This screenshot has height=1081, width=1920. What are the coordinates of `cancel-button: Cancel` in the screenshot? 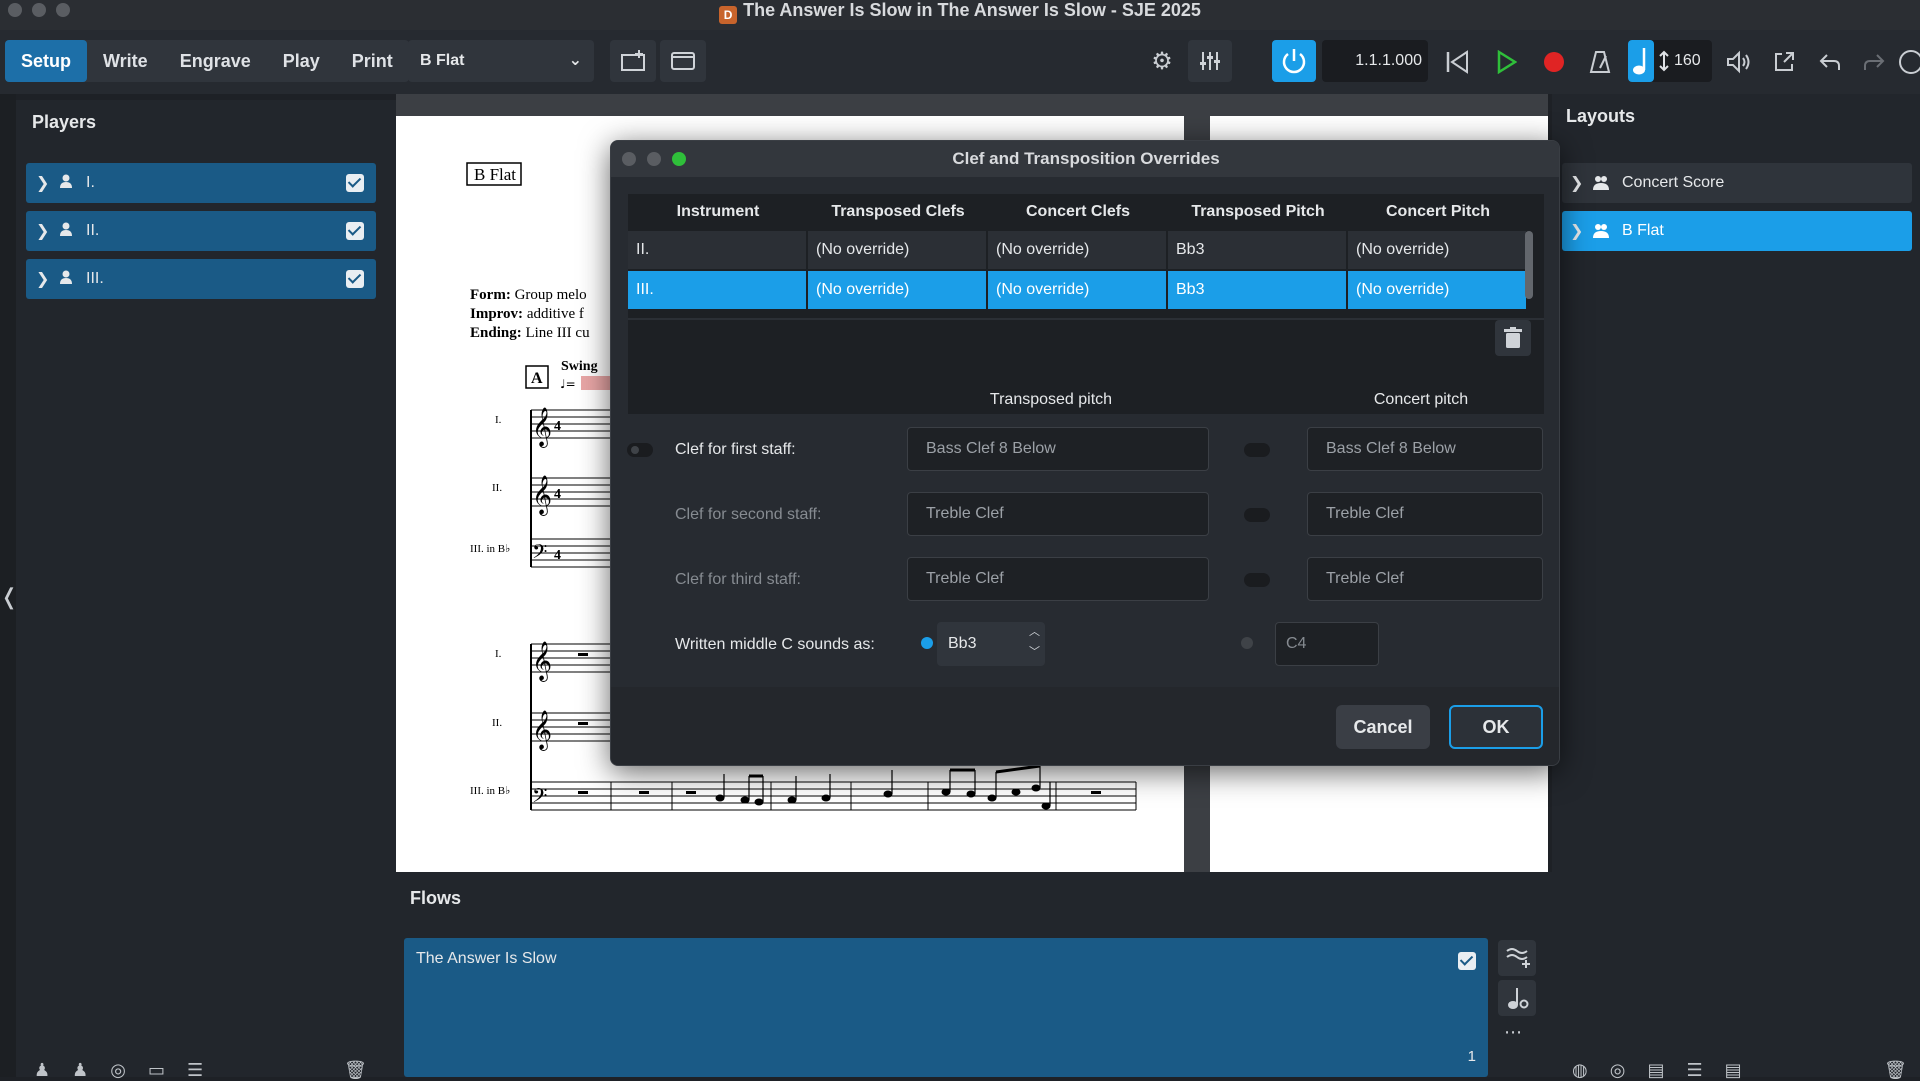 It's located at (1383, 727).